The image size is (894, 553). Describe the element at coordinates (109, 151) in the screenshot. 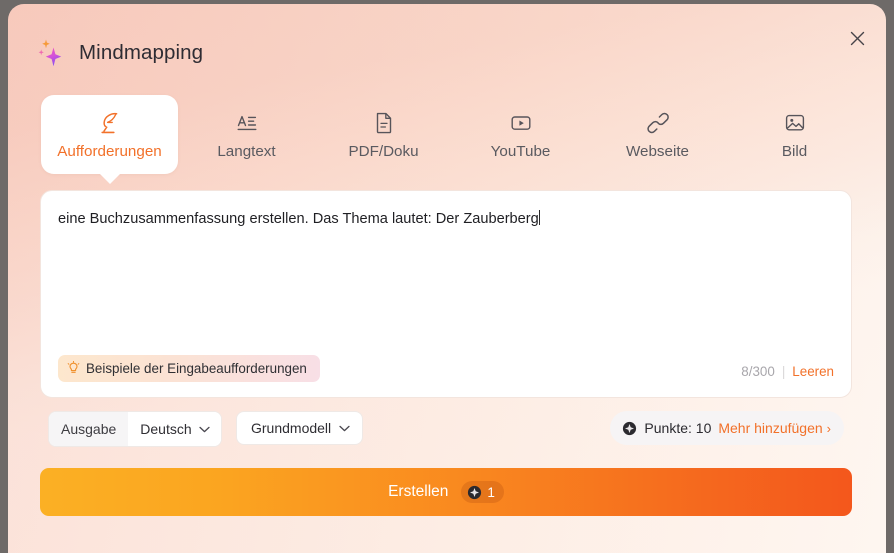

I see `tab-label: Aufforderungen` at that location.